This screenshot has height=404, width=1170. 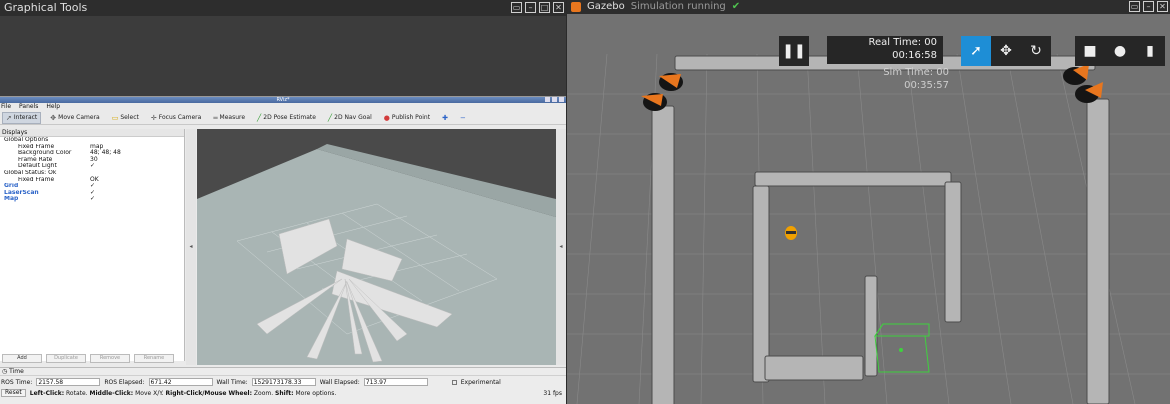 I want to click on select-tool: ▭ Select, so click(x=125, y=118).